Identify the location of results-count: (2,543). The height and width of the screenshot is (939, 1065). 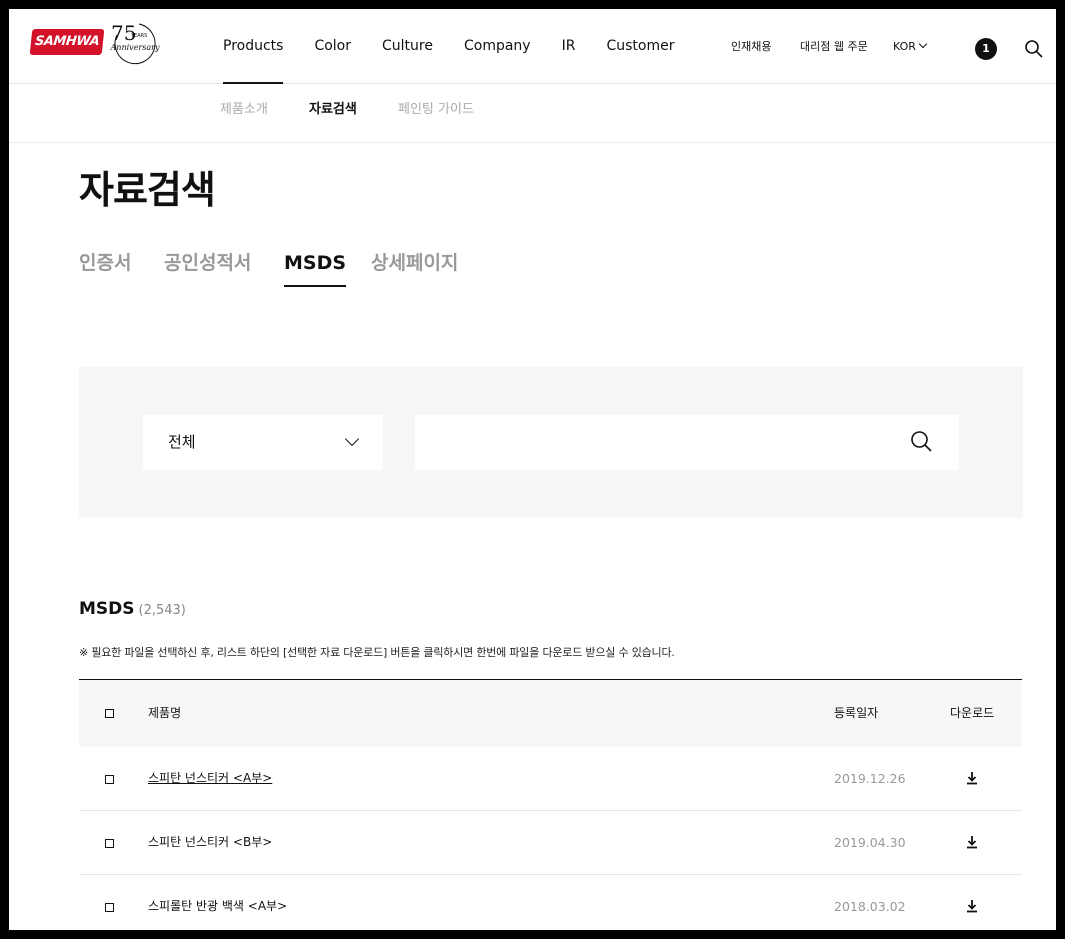
(162, 610).